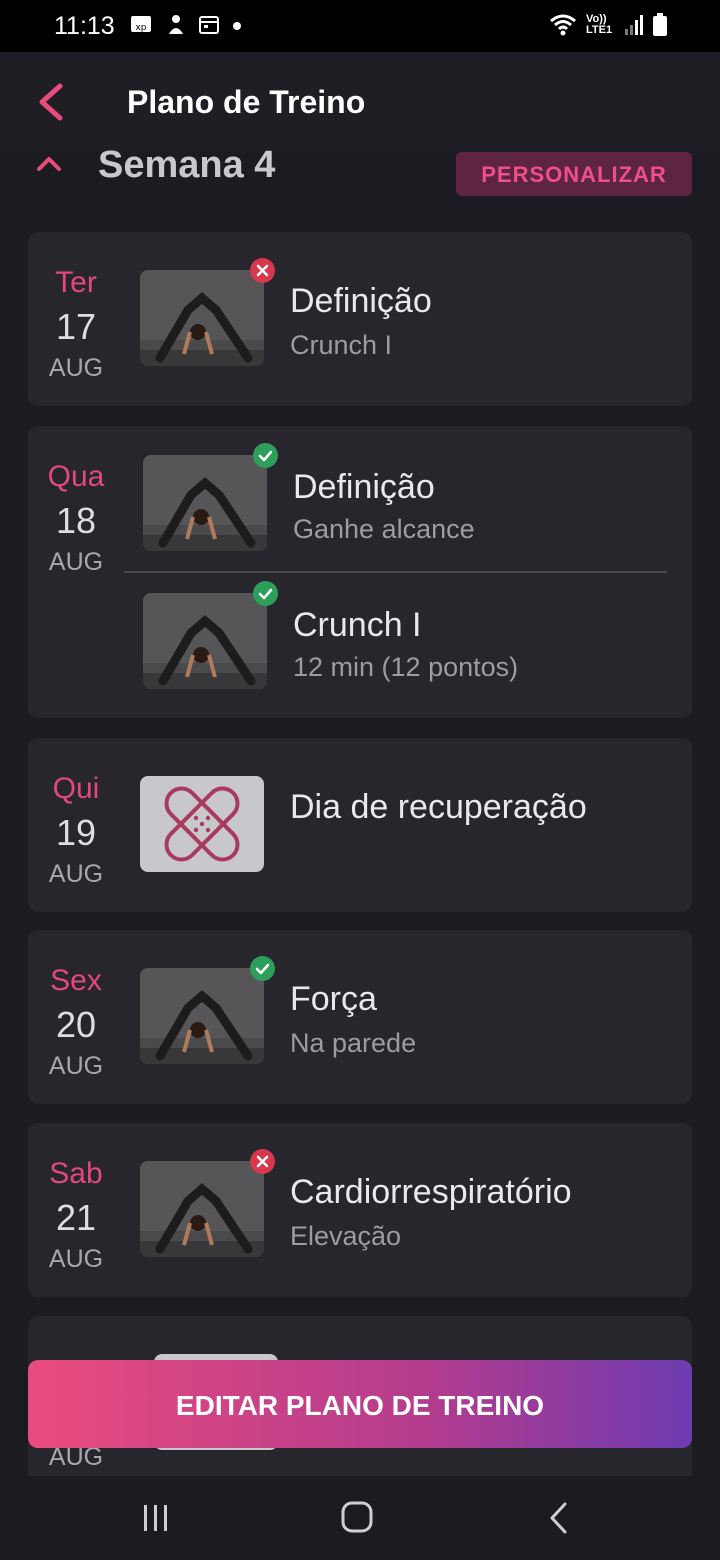 Image resolution: width=720 pixels, height=1560 pixels. What do you see at coordinates (599, 24) in the screenshot?
I see `network-label: Vo)) LTE1` at bounding box center [599, 24].